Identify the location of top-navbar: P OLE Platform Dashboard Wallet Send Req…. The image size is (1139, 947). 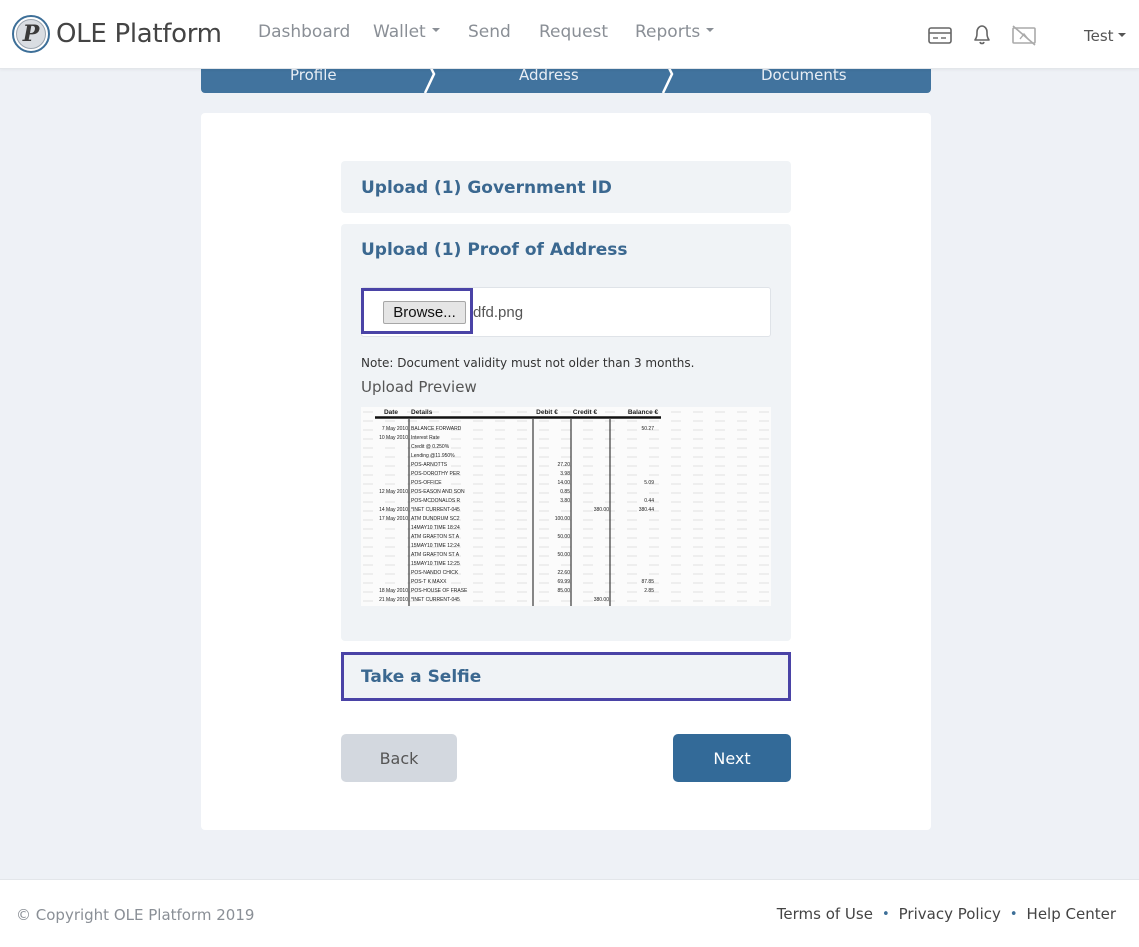
(569, 34).